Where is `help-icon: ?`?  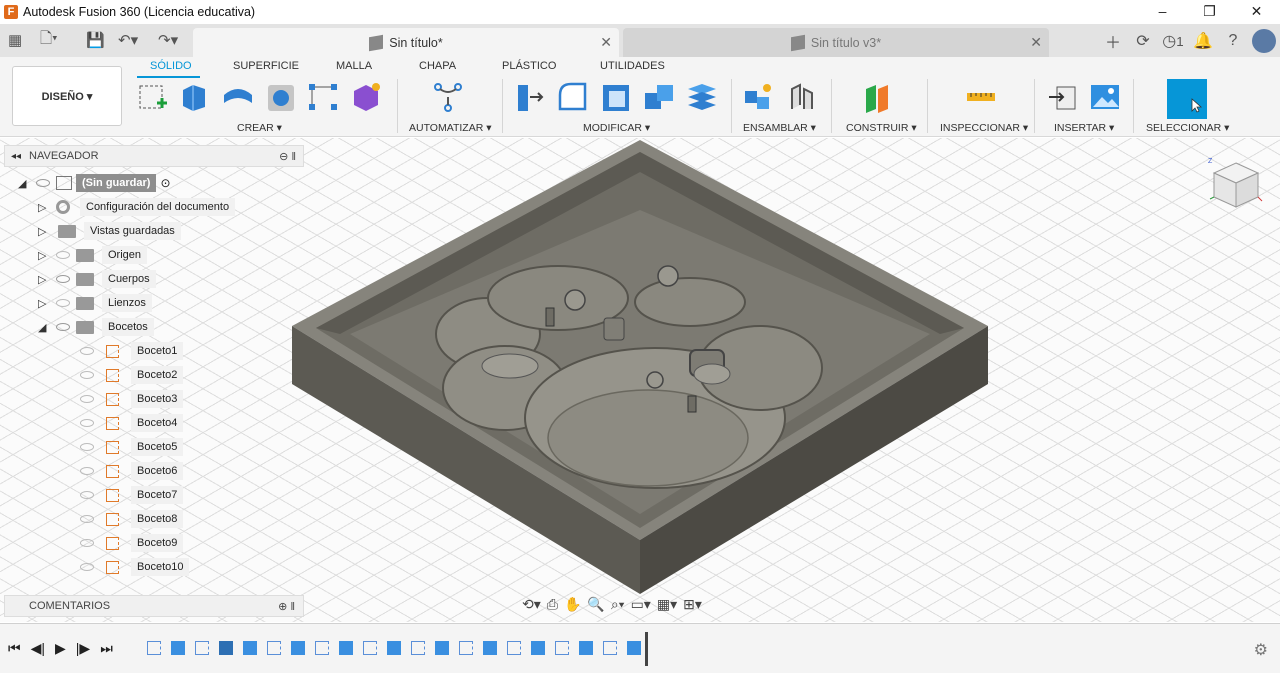
help-icon: ? is located at coordinates (1233, 41).